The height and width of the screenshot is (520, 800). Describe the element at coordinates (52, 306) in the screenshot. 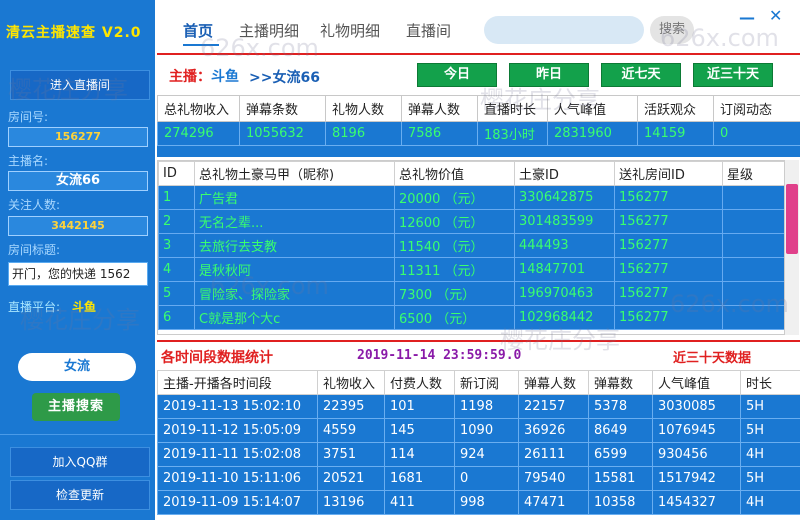

I see `platform-row: 直播平台: 斗鱼` at that location.